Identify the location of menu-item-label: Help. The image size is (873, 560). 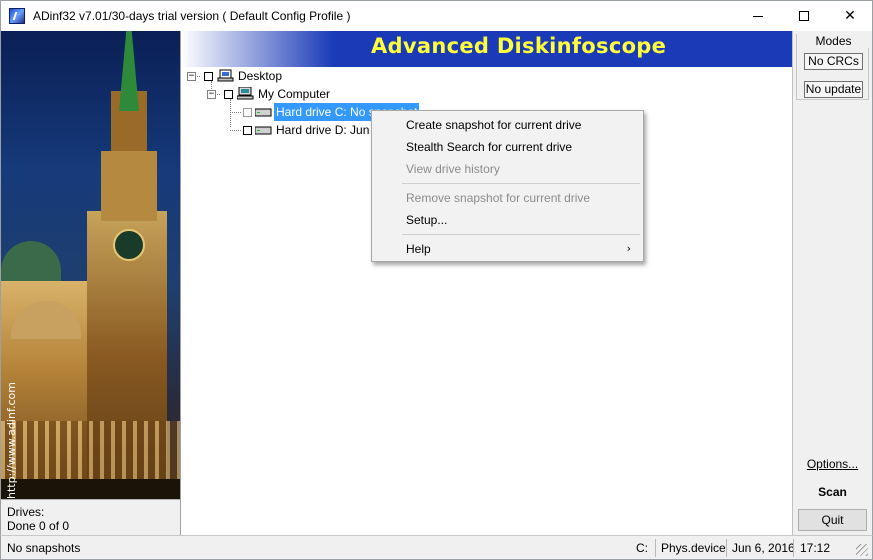
(418, 249).